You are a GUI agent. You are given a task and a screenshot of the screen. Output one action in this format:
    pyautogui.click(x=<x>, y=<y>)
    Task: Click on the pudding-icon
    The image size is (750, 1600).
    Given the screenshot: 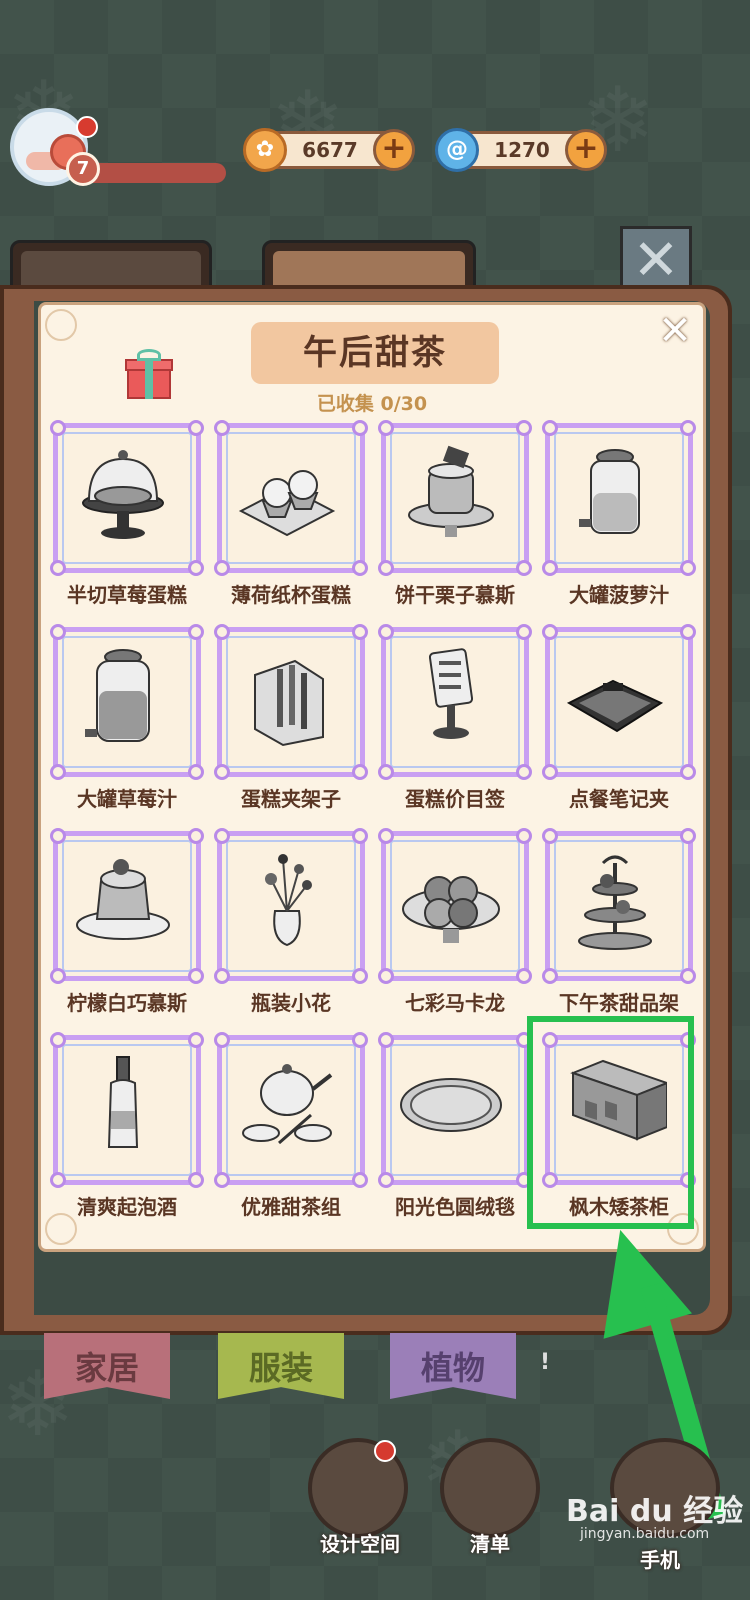 What is the action you would take?
    pyautogui.click(x=123, y=899)
    